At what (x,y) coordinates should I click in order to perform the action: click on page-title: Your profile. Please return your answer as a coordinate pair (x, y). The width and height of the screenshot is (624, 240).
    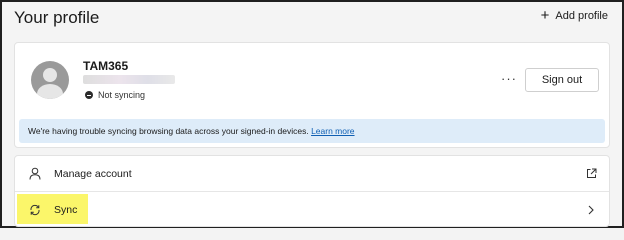
    Looking at the image, I should click on (57, 17).